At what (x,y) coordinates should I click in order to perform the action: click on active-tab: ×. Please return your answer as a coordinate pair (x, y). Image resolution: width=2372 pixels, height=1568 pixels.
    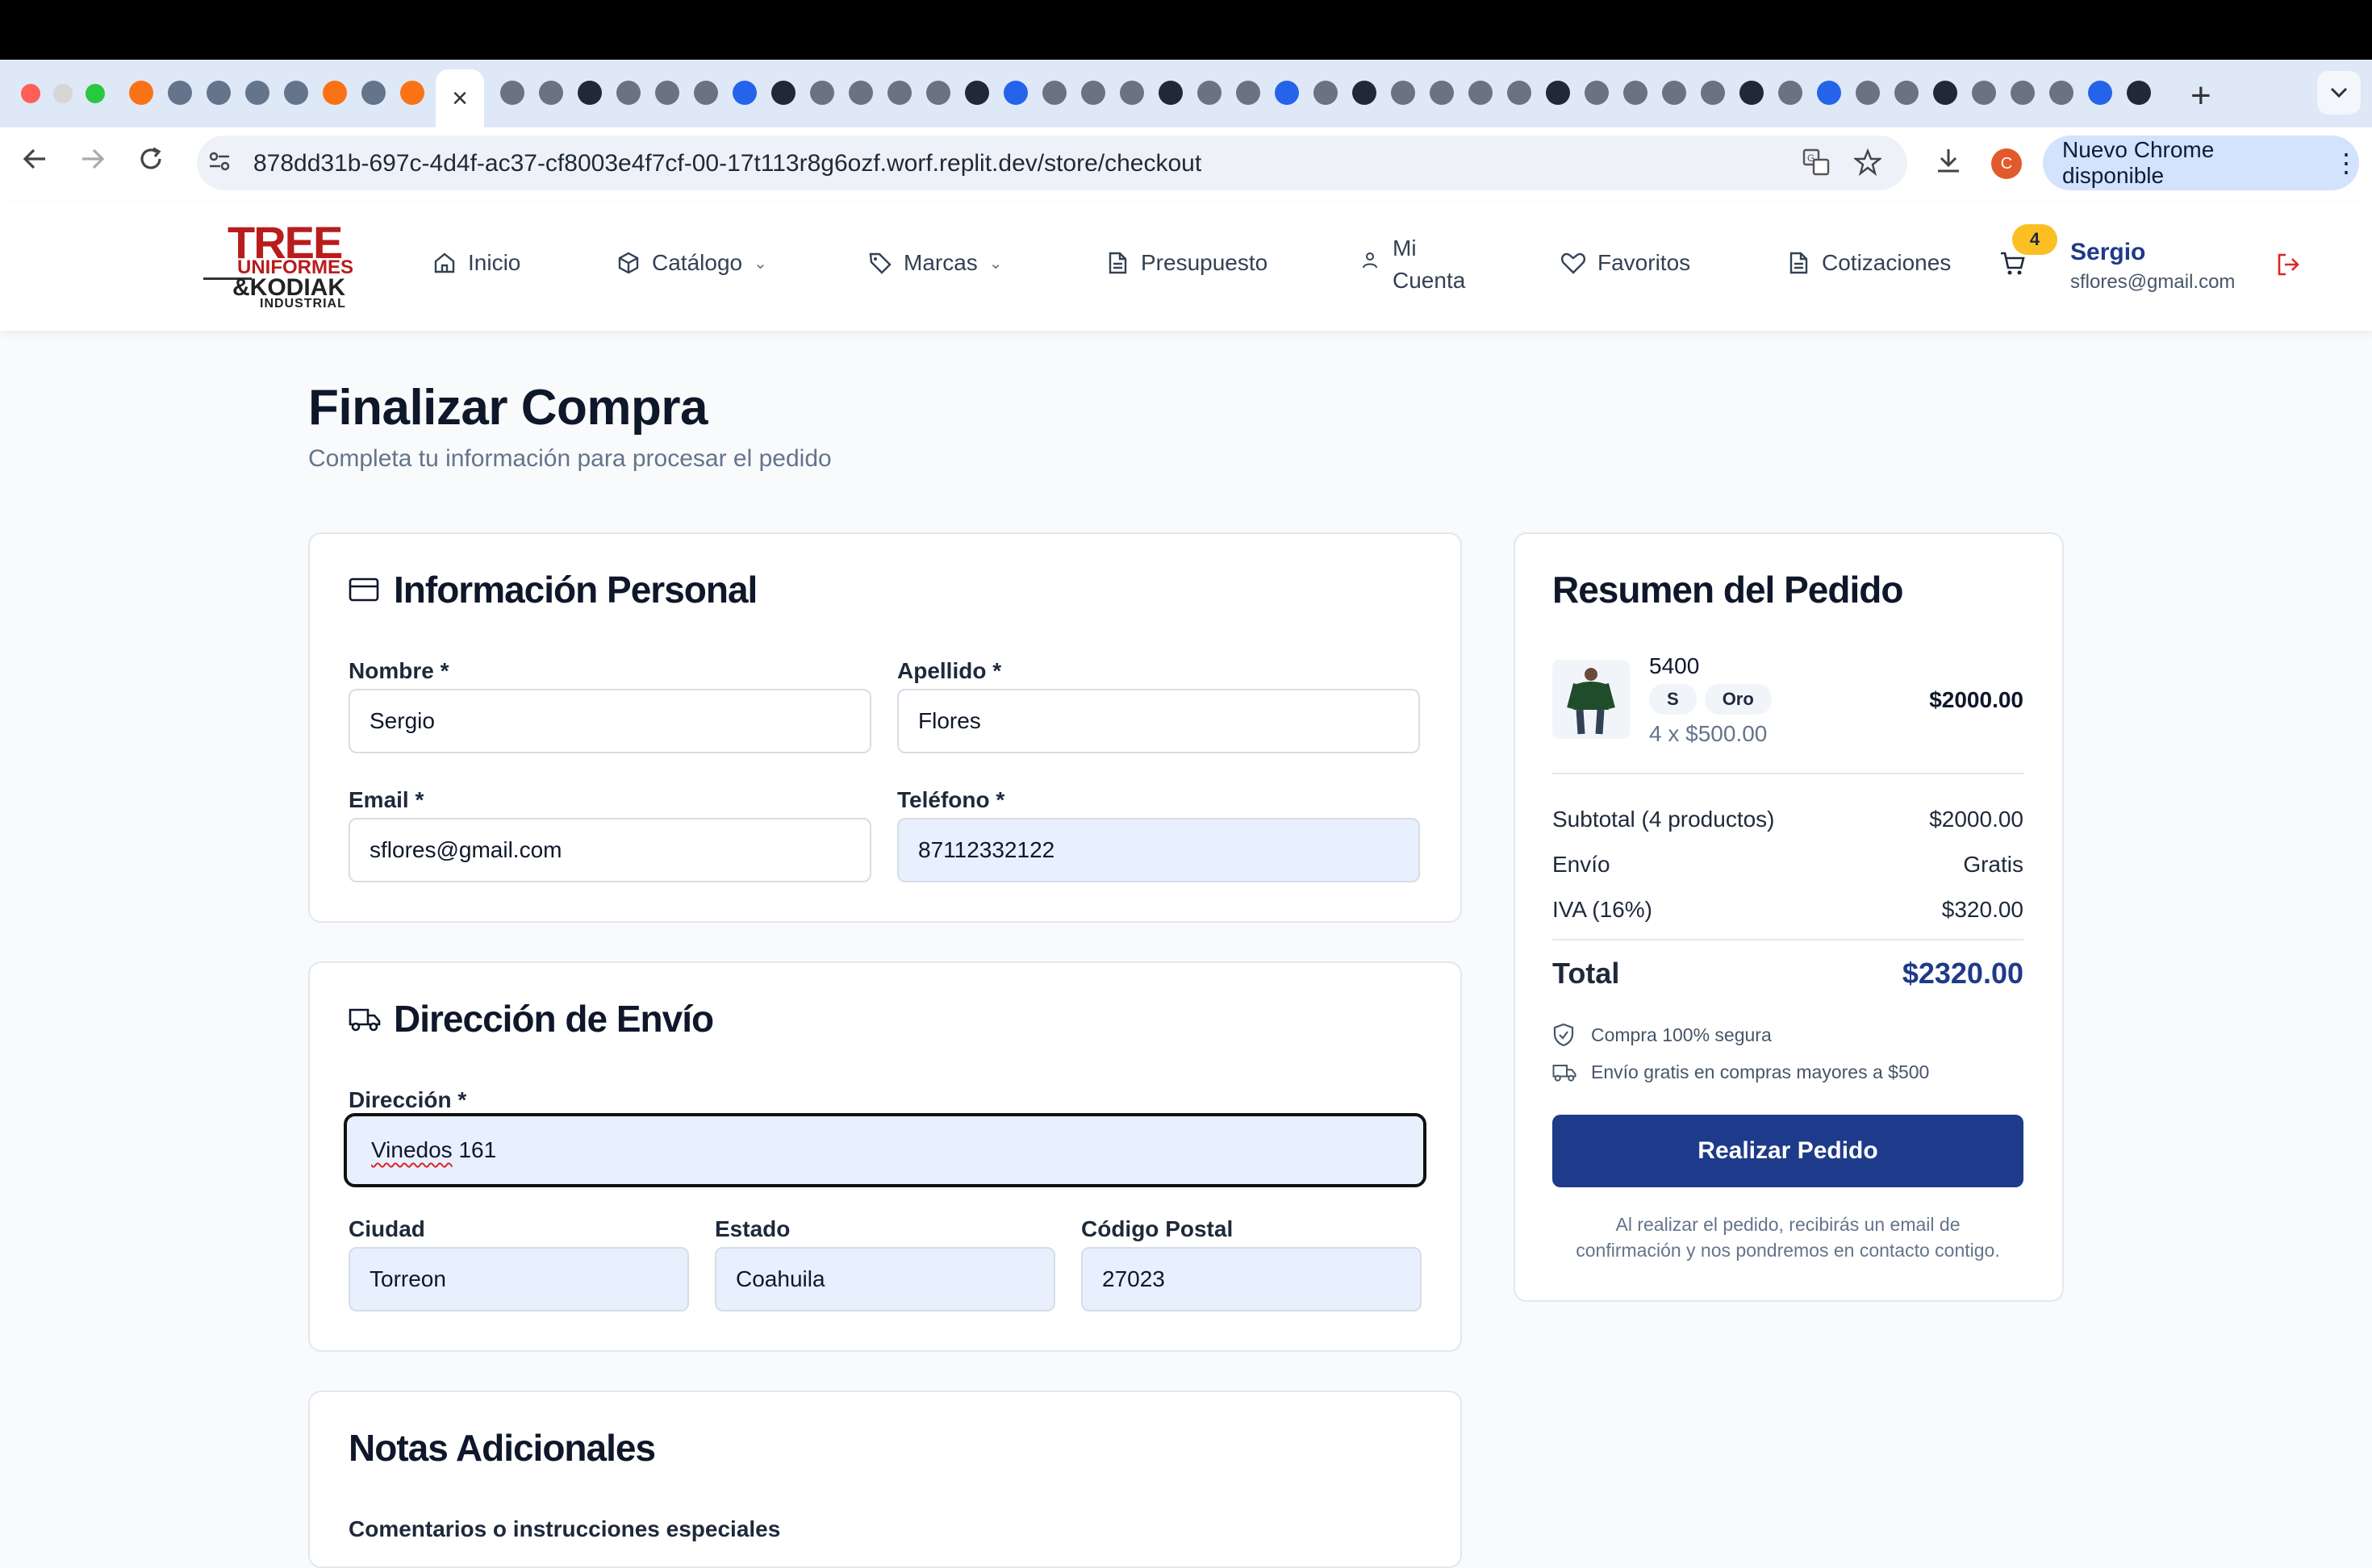
    Looking at the image, I should click on (460, 98).